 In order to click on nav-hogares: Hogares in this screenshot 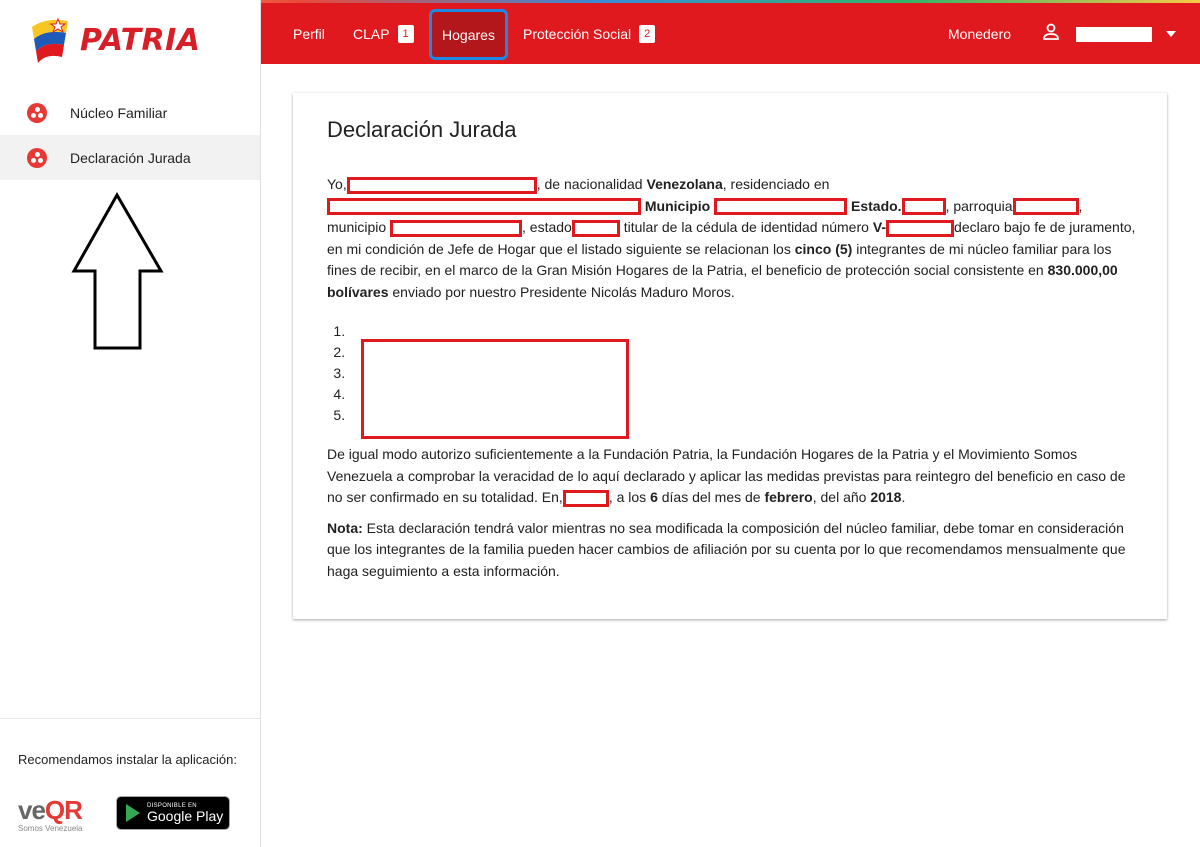, I will do `click(468, 34)`.